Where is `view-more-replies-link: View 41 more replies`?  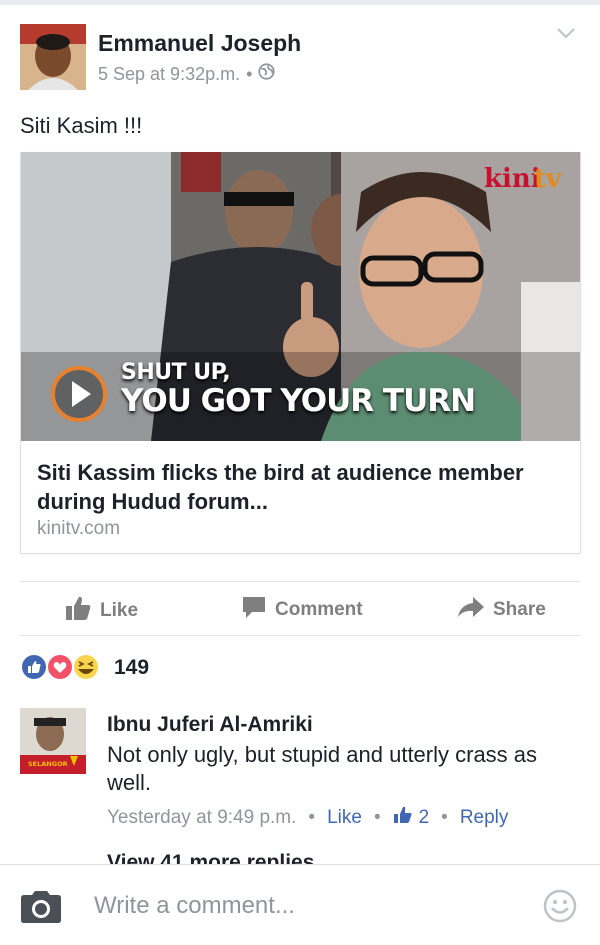 view-more-replies-link: View 41 more replies is located at coordinates (210, 857).